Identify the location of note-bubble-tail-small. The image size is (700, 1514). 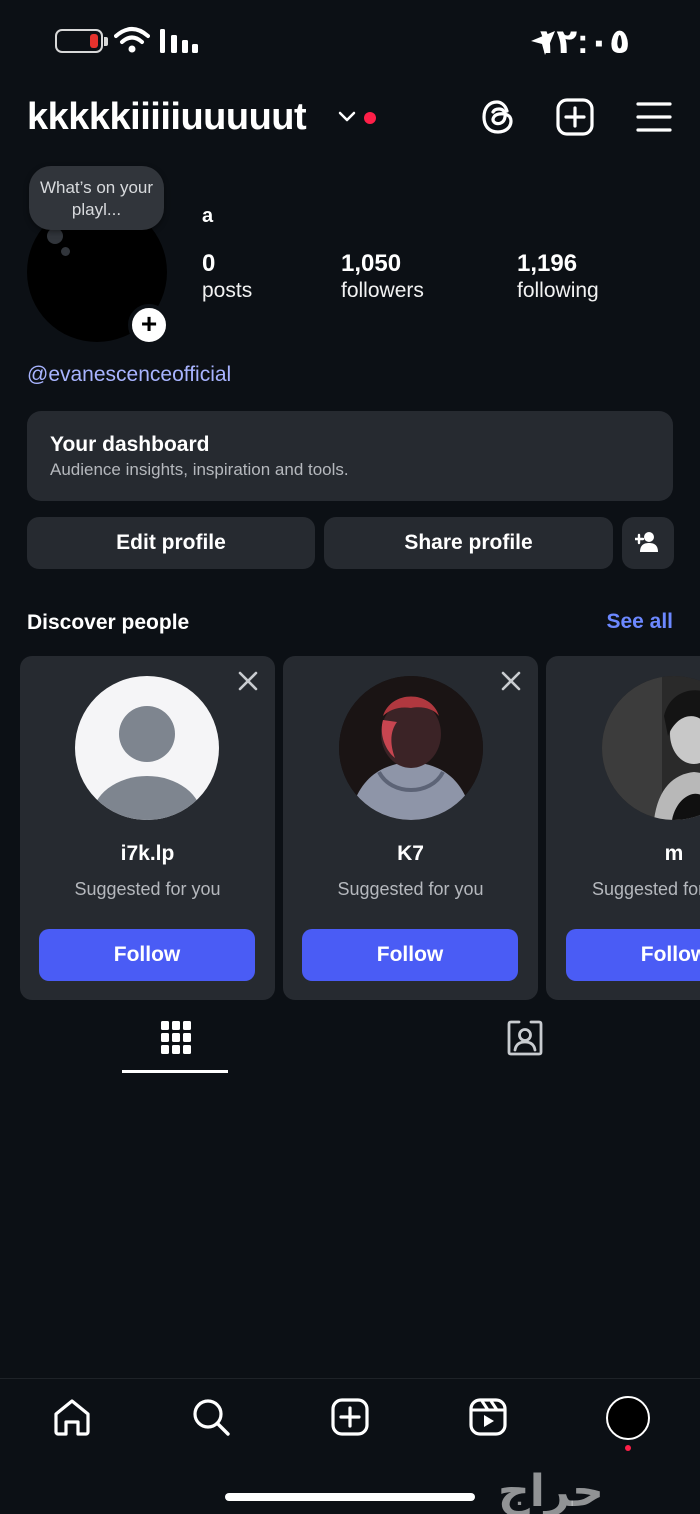
(65, 251).